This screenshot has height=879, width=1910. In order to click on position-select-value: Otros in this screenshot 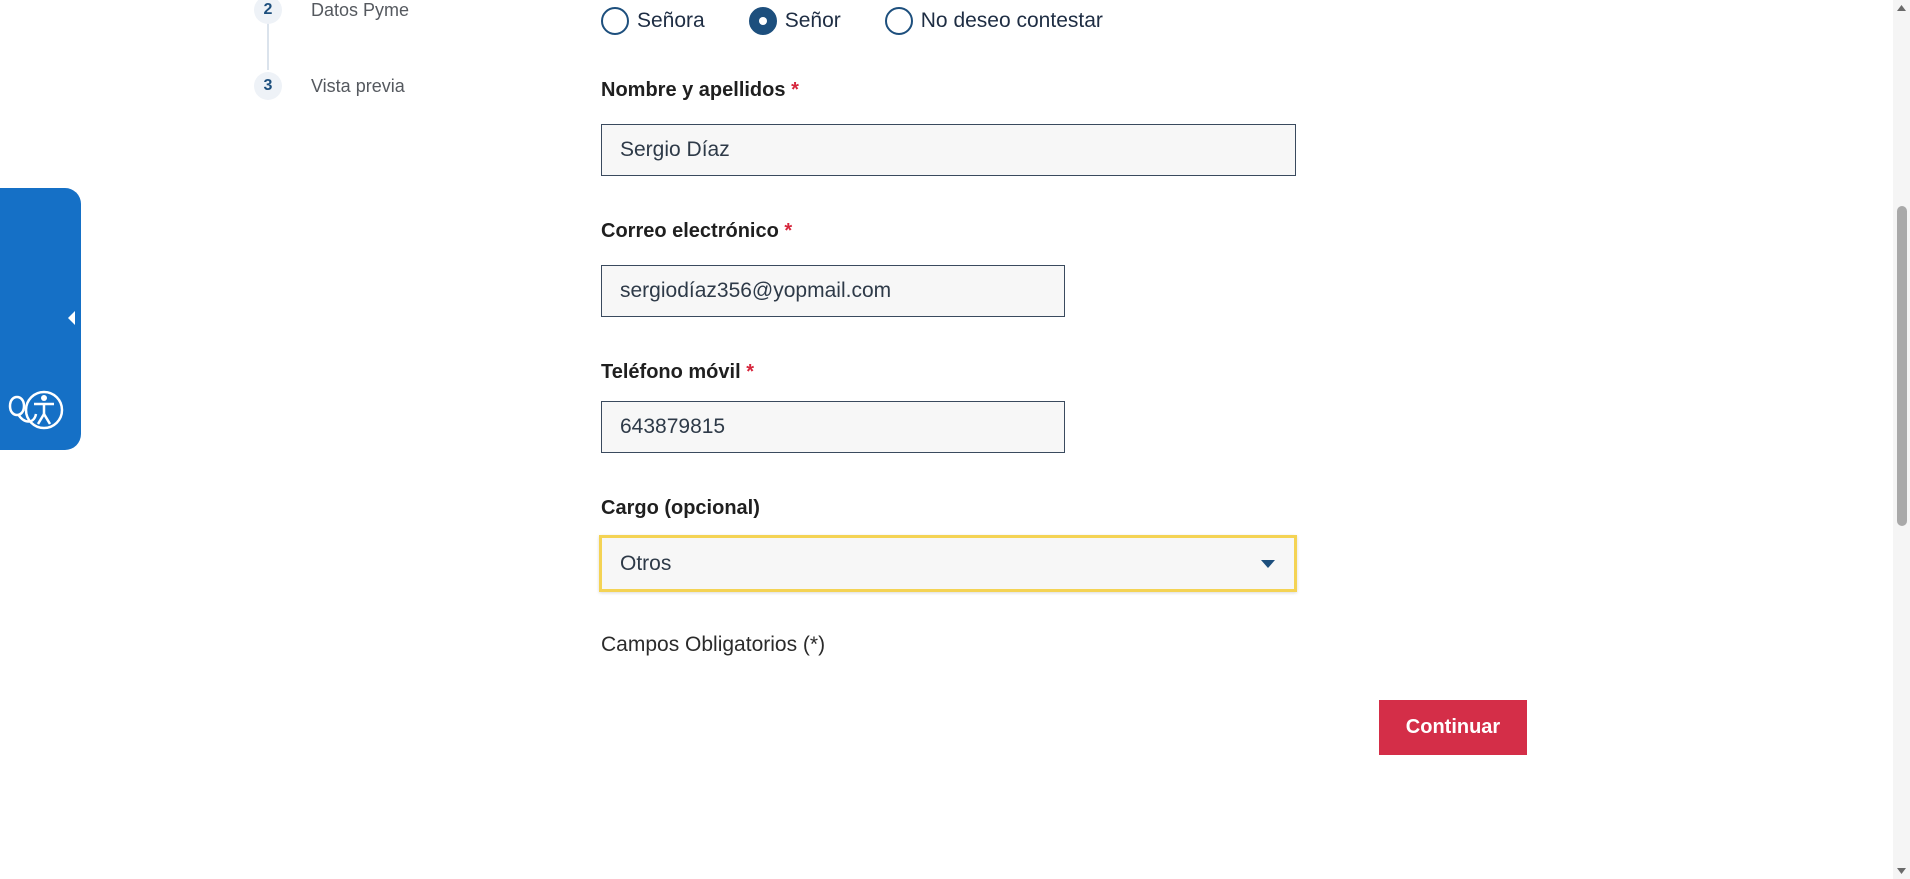, I will do `click(646, 563)`.